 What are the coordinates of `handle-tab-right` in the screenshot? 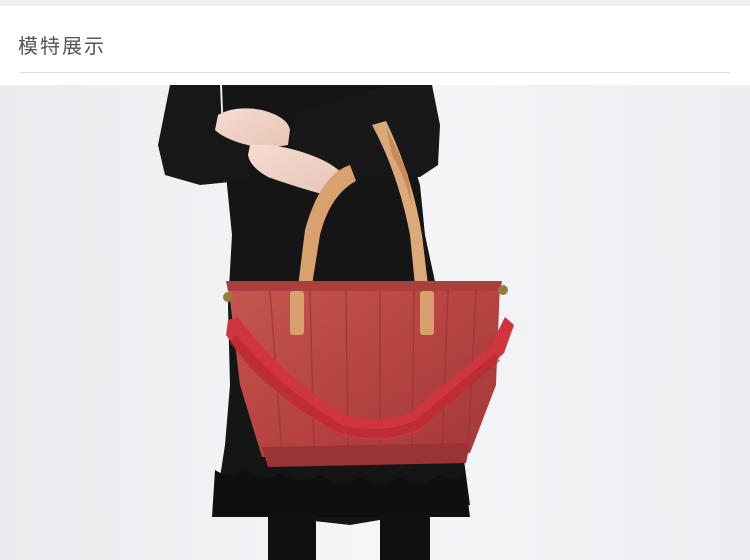 It's located at (427, 313).